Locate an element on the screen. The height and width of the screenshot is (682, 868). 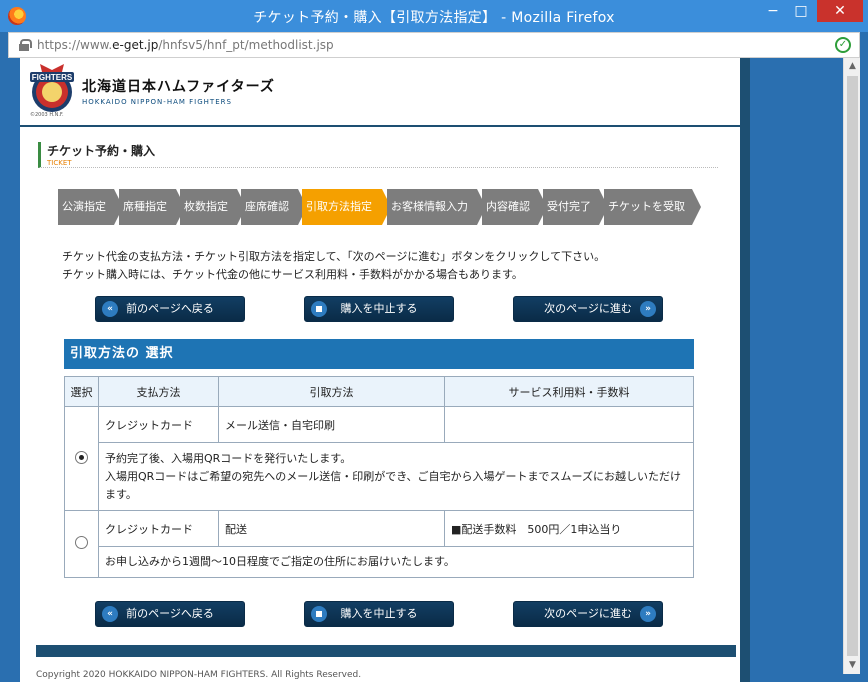
step-1: 公演指定 is located at coordinates (90, 207).